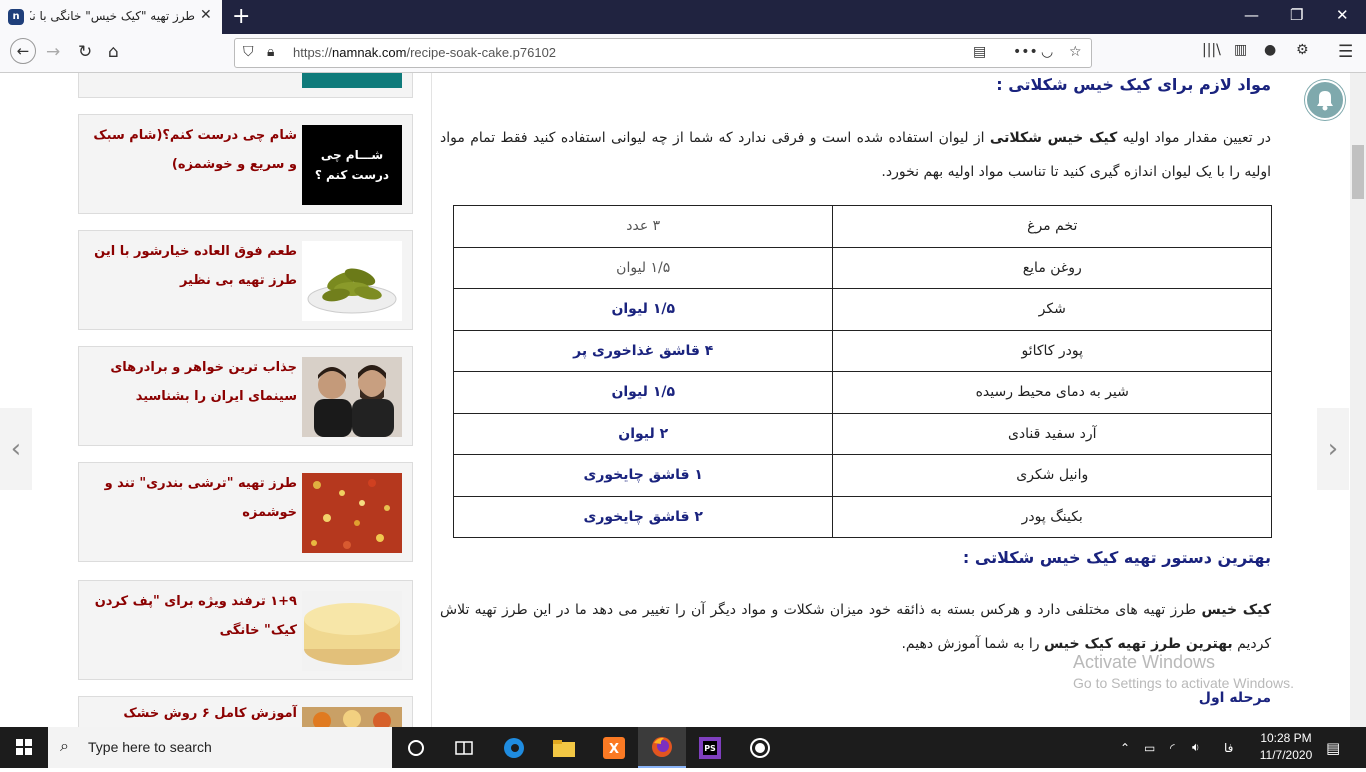  I want to click on sidebar-card: آموزش کامل ۶ روش خشک کردن, so click(245, 711).